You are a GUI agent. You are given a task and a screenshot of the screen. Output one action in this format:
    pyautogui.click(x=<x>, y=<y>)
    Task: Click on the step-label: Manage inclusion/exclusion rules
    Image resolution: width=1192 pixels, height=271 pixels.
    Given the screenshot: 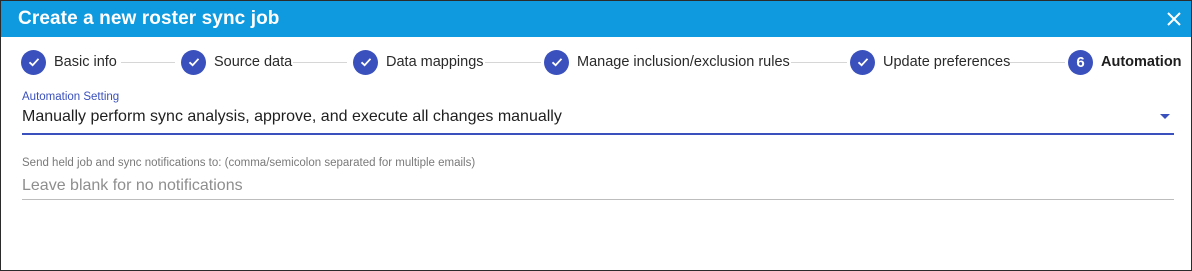 What is the action you would take?
    pyautogui.click(x=683, y=62)
    